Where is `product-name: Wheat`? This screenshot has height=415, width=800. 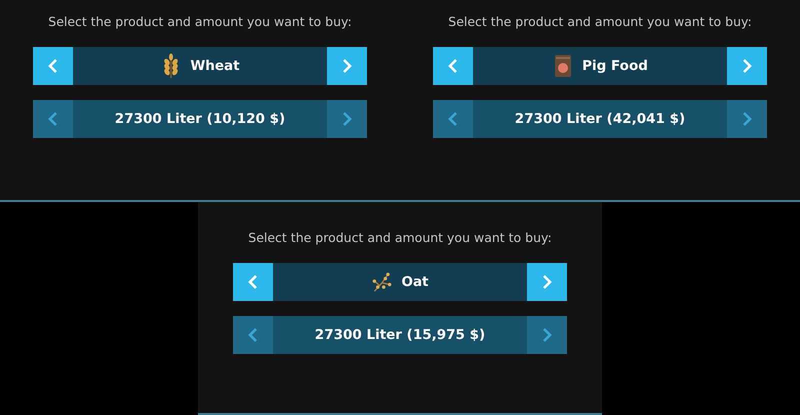
product-name: Wheat is located at coordinates (215, 66).